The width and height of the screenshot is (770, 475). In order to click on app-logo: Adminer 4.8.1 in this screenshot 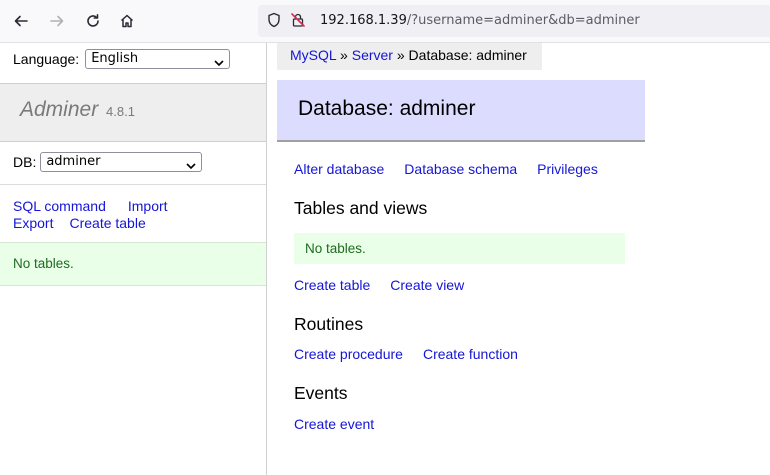, I will do `click(77, 110)`.